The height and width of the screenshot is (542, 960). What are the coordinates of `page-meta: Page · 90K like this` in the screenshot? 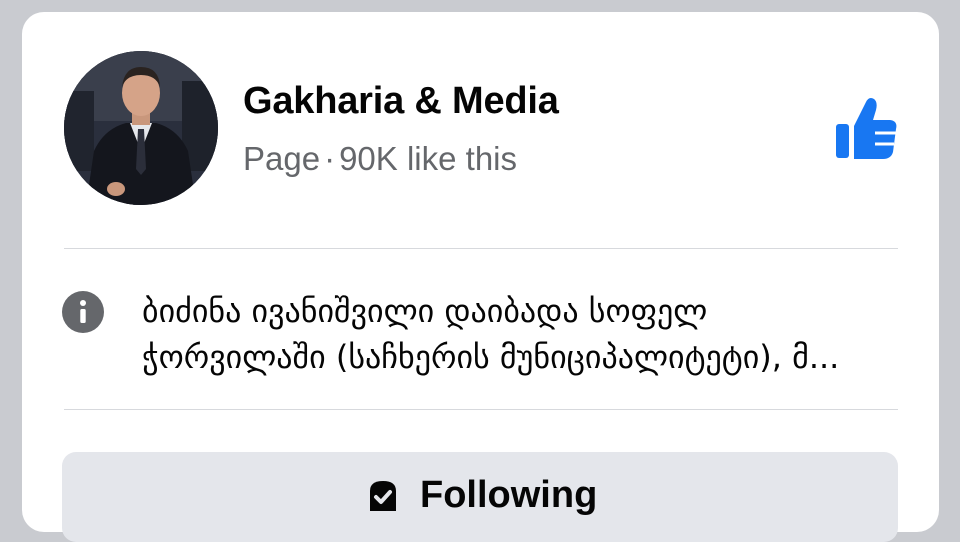 It's located at (380, 159).